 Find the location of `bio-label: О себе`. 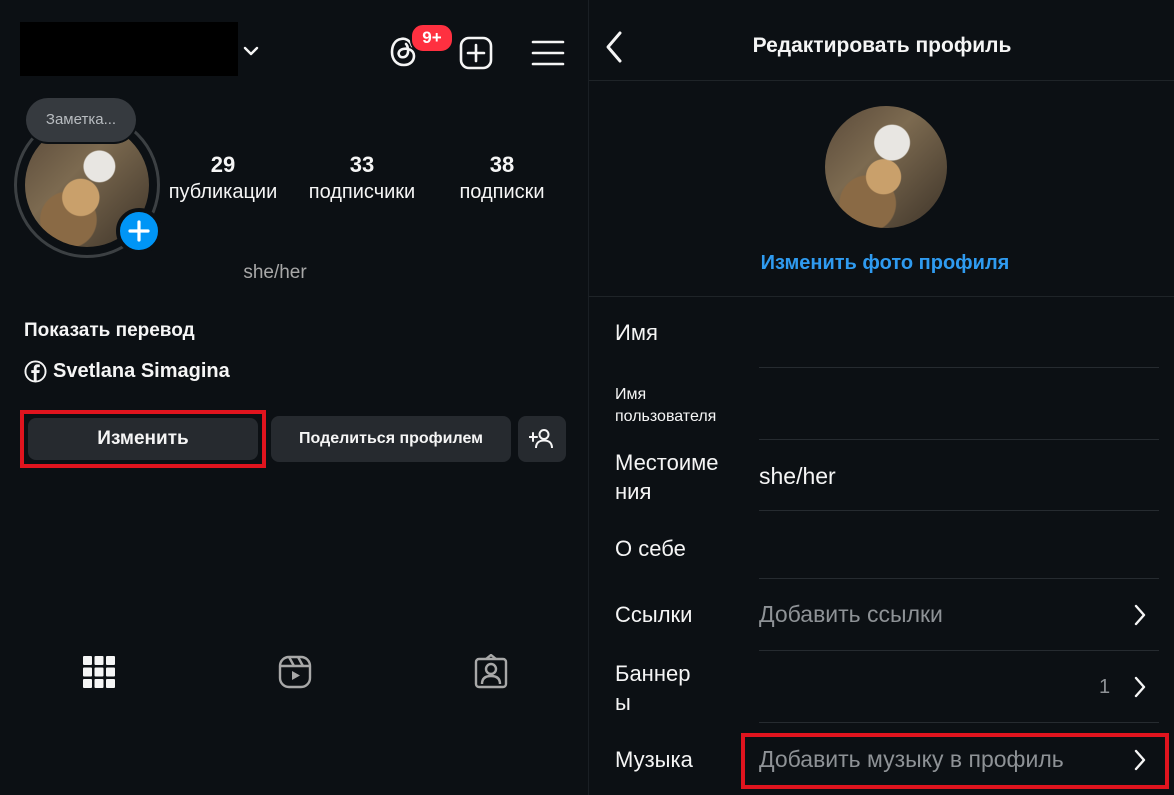

bio-label: О себе is located at coordinates (650, 548).